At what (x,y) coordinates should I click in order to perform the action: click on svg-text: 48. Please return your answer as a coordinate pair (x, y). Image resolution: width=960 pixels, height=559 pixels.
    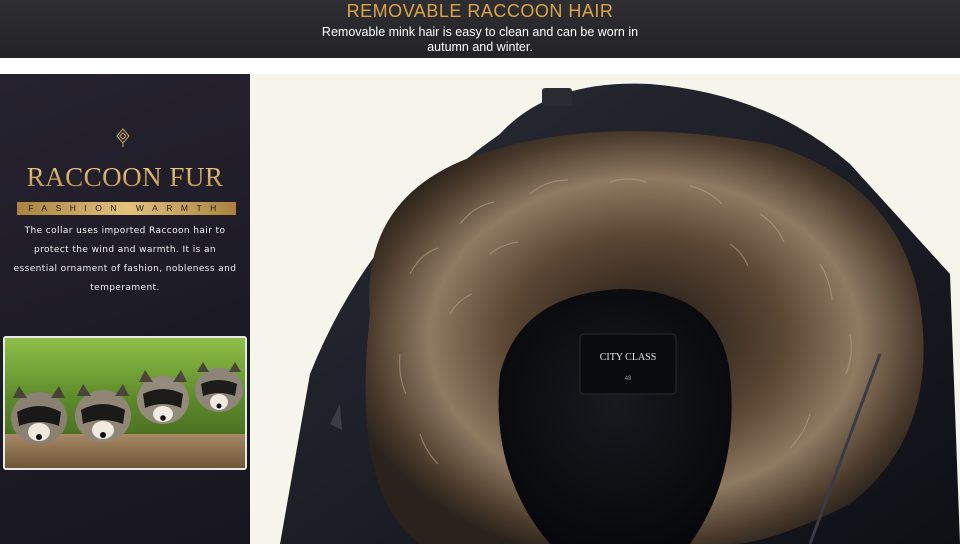
    Looking at the image, I should click on (628, 379).